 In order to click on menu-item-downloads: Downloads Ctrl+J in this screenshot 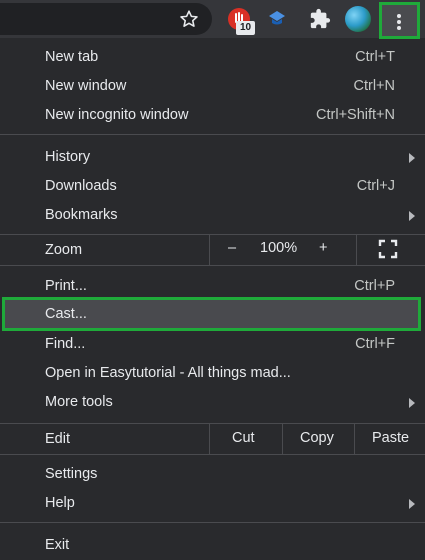, I will do `click(212, 186)`.